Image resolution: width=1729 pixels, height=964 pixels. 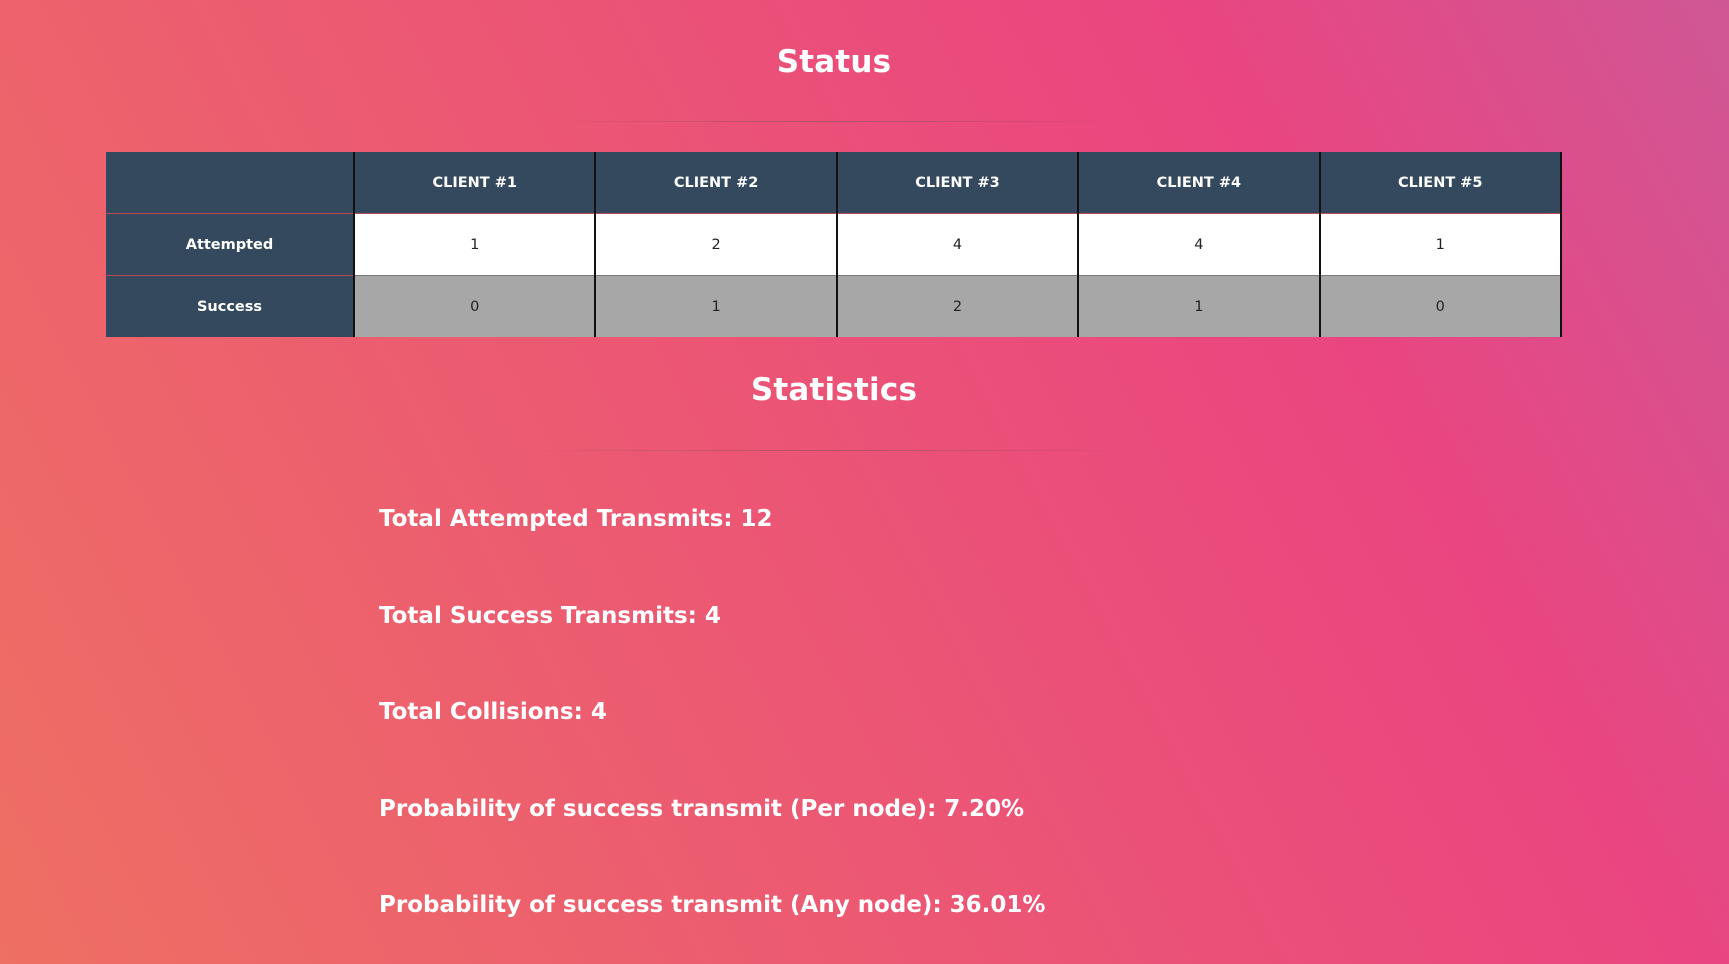 I want to click on column-header-client-2: CLIENT #2, so click(x=715, y=183).